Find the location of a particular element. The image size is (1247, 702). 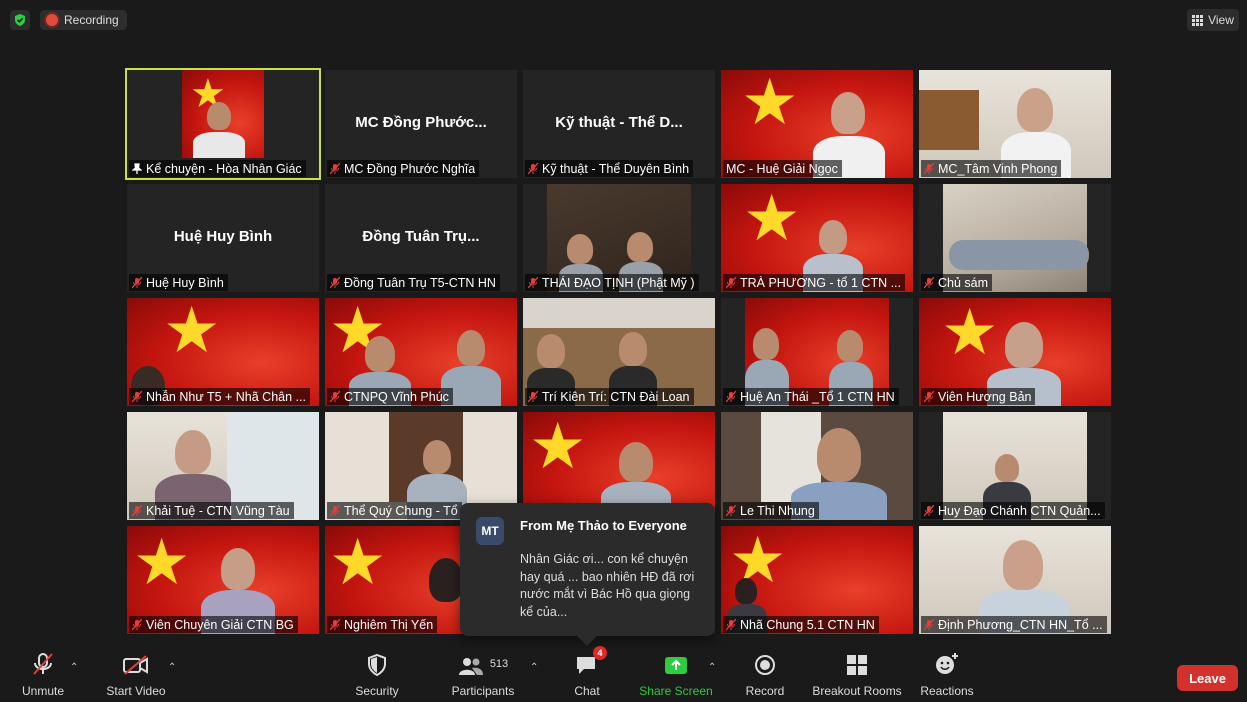

start-video-button: Start Video is located at coordinates (136, 675).